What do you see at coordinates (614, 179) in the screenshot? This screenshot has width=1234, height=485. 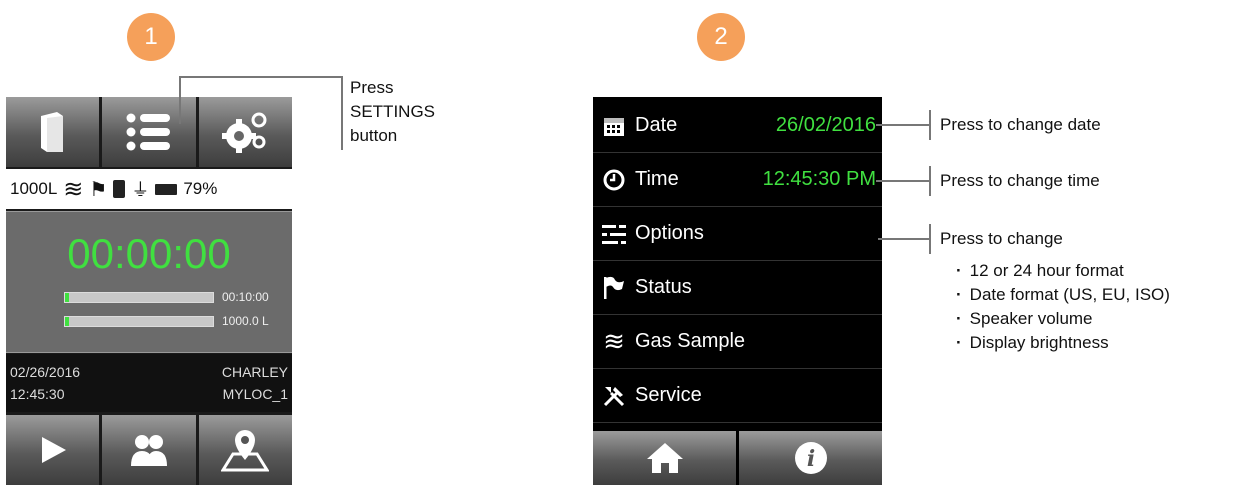 I see `clock-icon` at bounding box center [614, 179].